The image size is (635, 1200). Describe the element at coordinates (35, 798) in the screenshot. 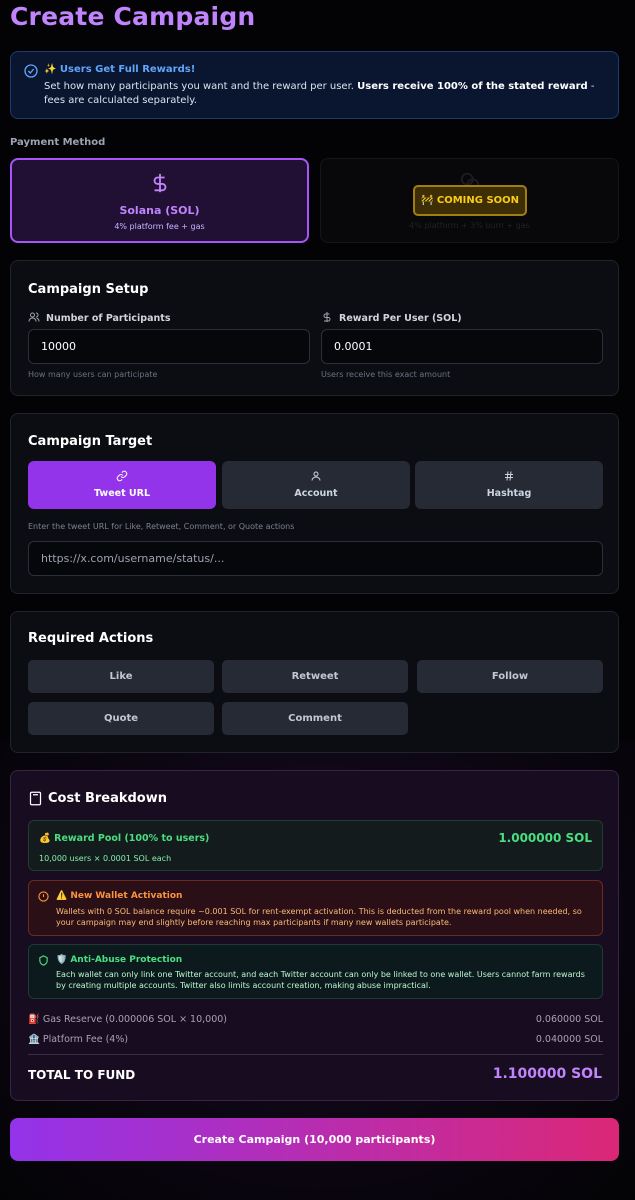

I see `calculator-icon` at that location.